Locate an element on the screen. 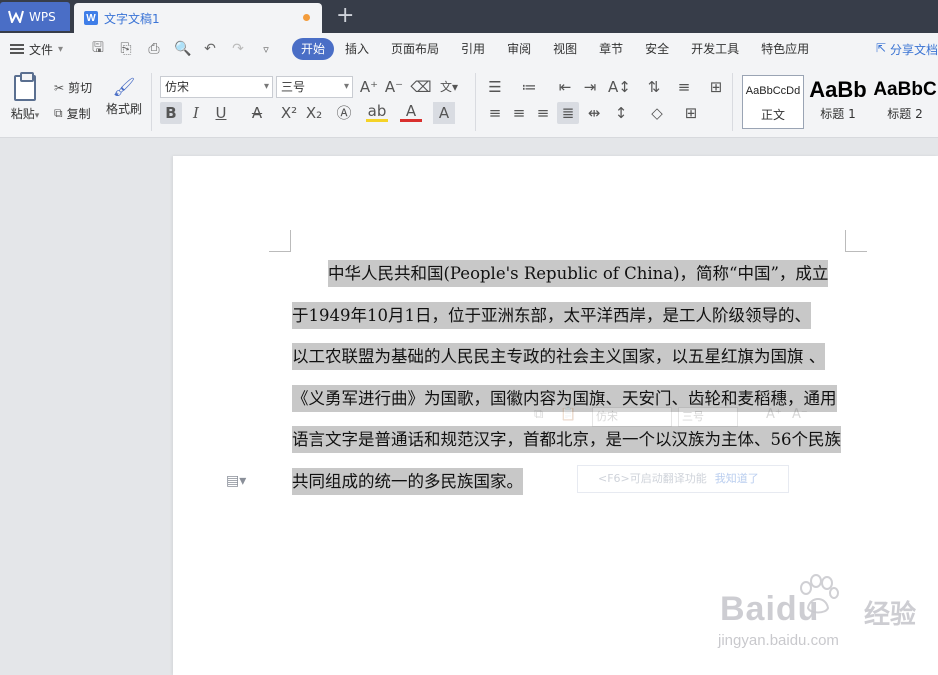 Image resolution: width=938 pixels, height=675 pixels. char-shading-icon: A is located at coordinates (444, 113).